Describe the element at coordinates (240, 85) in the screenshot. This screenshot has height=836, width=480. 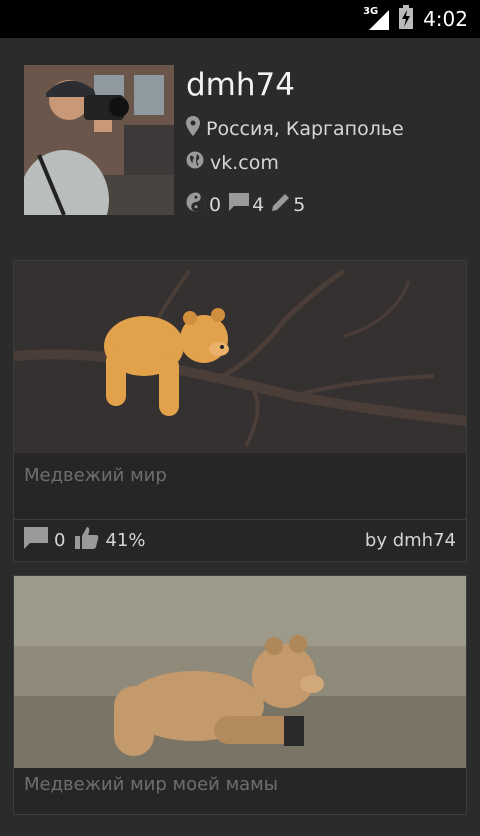
I see `profile-username: dmh74` at that location.